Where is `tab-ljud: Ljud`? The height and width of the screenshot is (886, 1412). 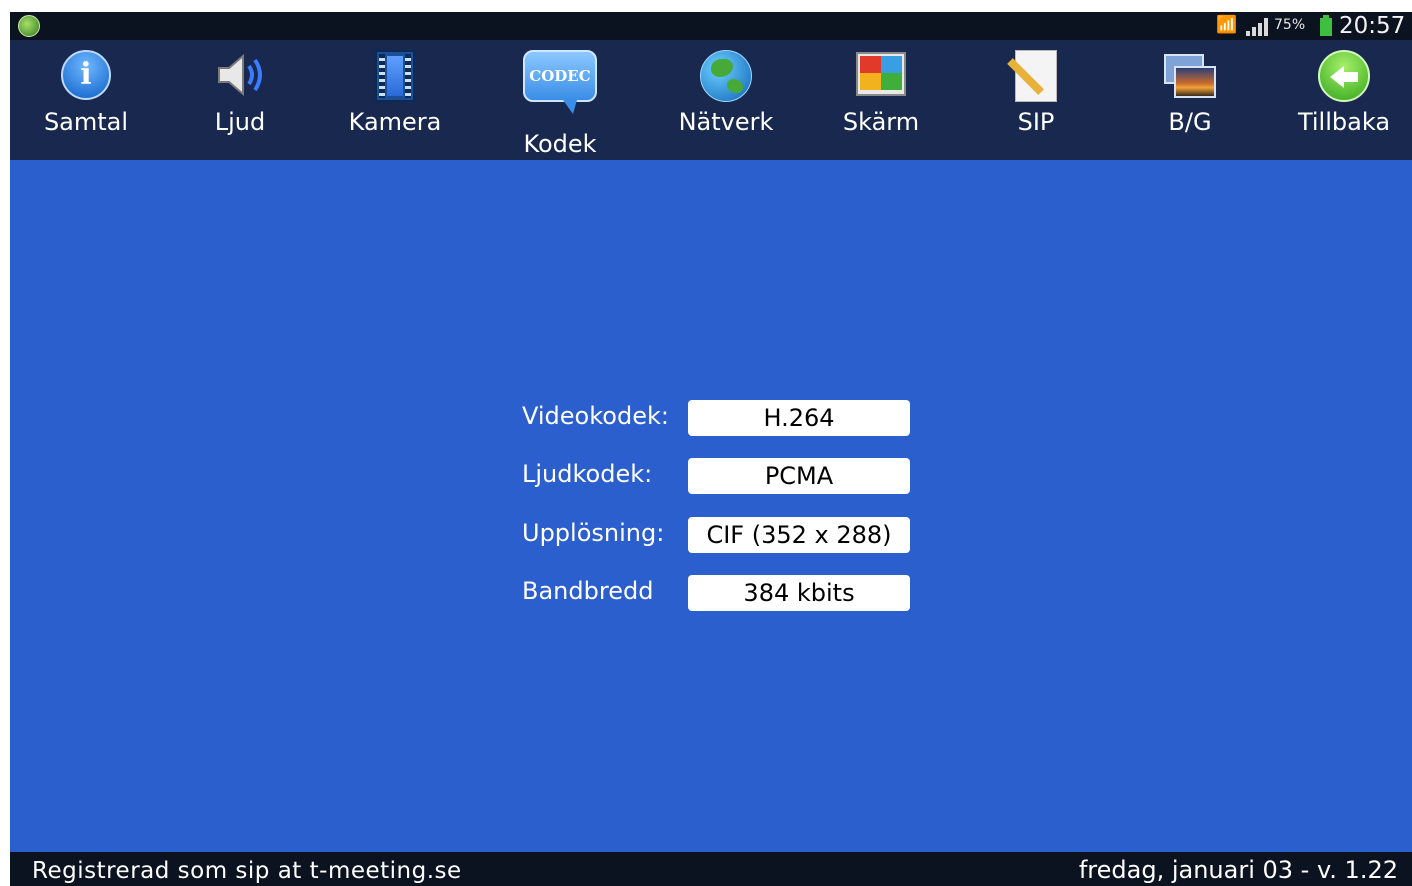 tab-ljud: Ljud is located at coordinates (240, 100).